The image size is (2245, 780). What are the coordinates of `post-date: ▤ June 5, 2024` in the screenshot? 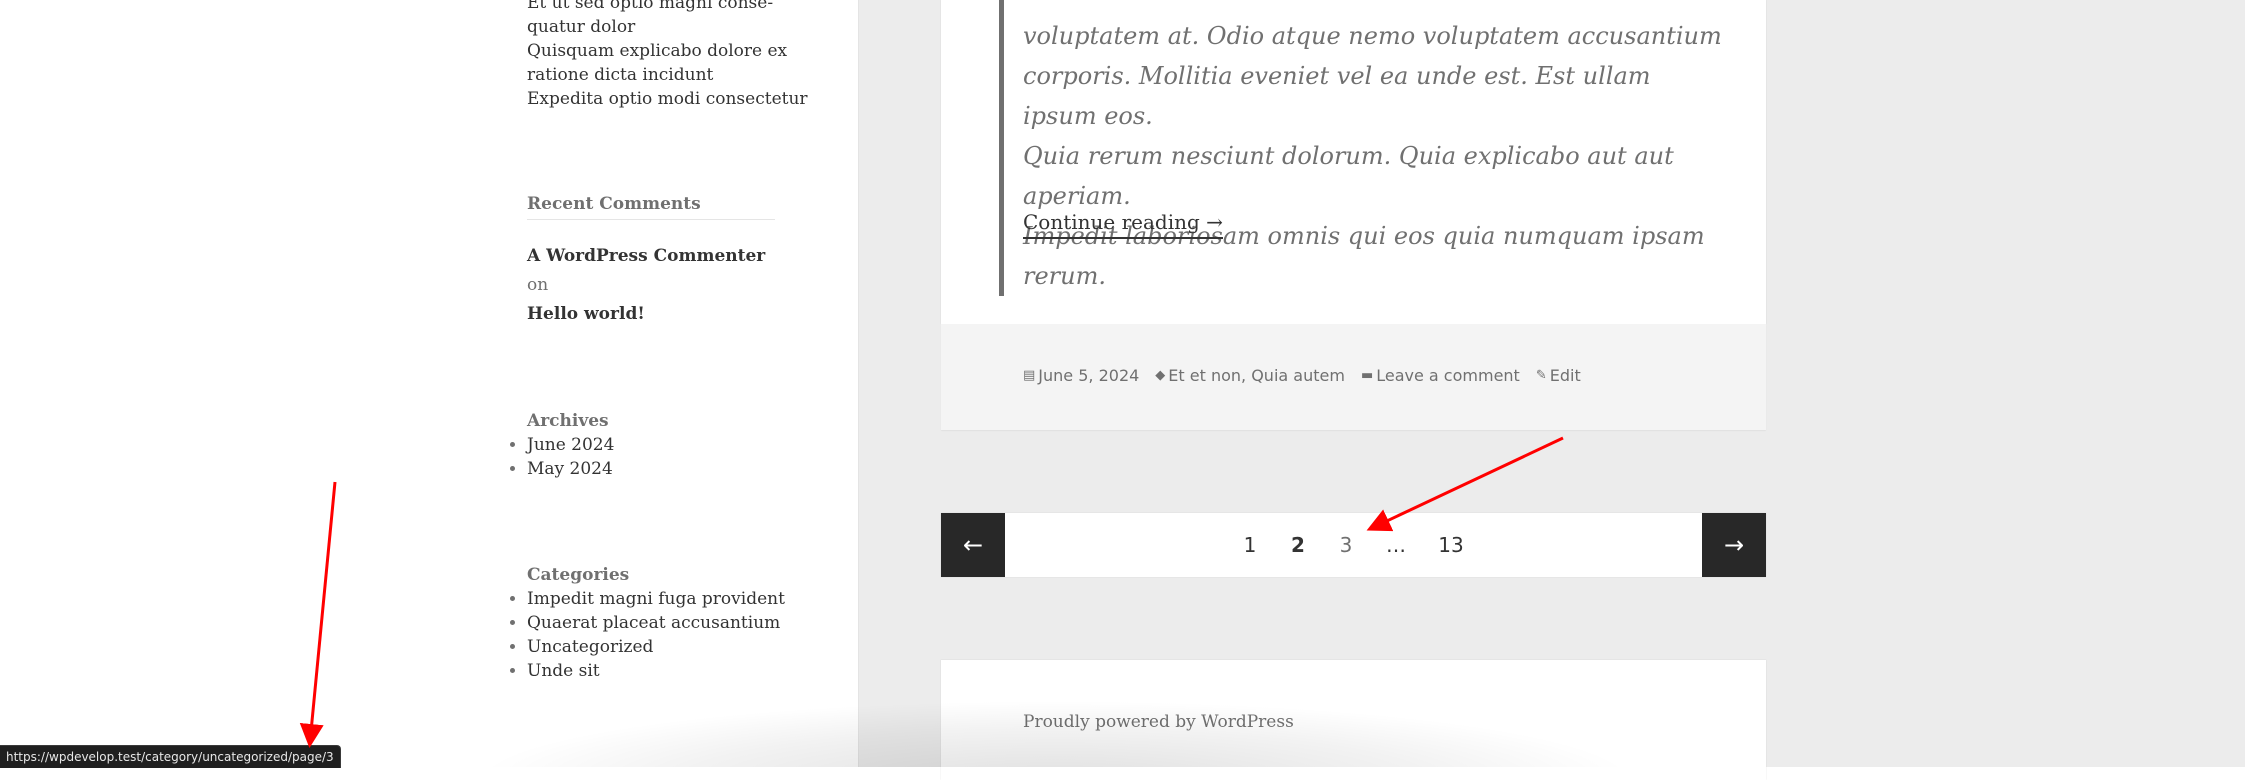 It's located at (1081, 375).